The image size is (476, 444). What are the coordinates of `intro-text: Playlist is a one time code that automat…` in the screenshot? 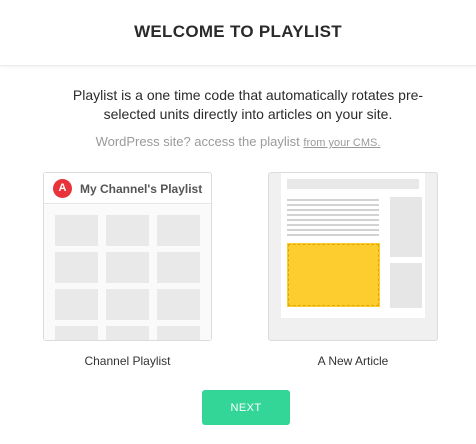 It's located at (248, 104).